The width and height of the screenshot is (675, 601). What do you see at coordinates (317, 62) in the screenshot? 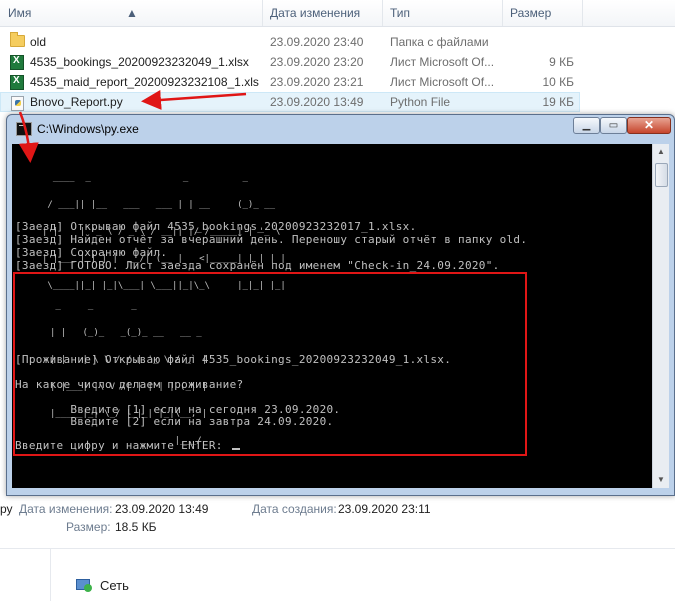
I see `file-date: 23.09.2020 23:20` at bounding box center [317, 62].